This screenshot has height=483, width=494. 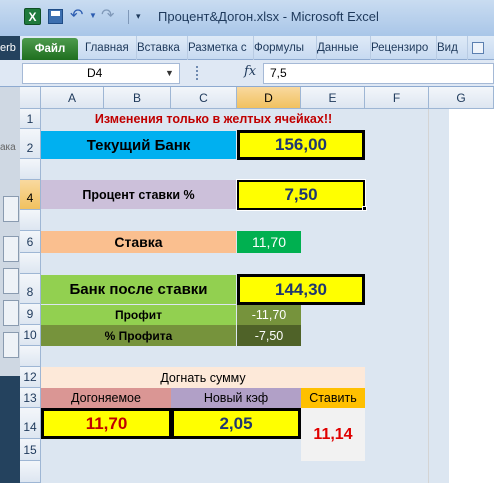 I want to click on row-header-9: 9, so click(x=30, y=314).